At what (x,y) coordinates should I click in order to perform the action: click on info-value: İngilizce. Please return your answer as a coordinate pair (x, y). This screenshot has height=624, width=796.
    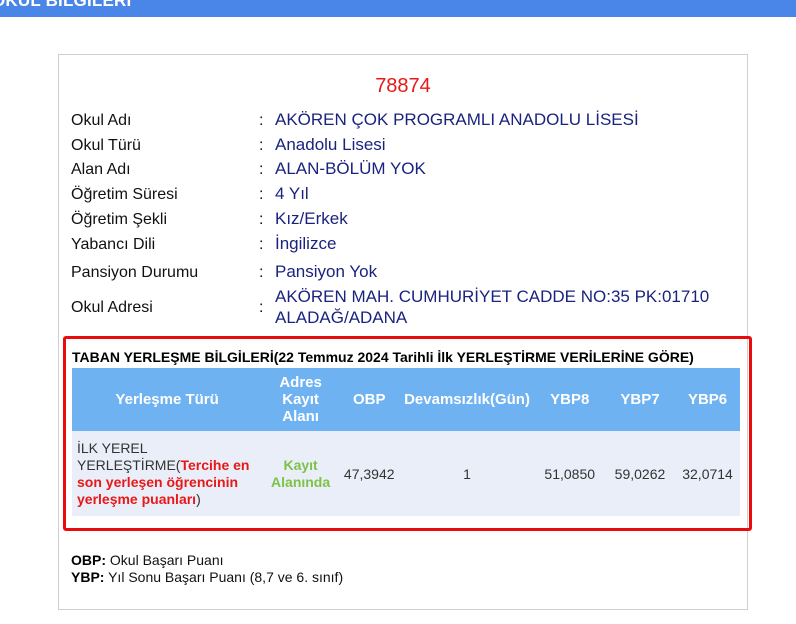
    Looking at the image, I should click on (306, 243).